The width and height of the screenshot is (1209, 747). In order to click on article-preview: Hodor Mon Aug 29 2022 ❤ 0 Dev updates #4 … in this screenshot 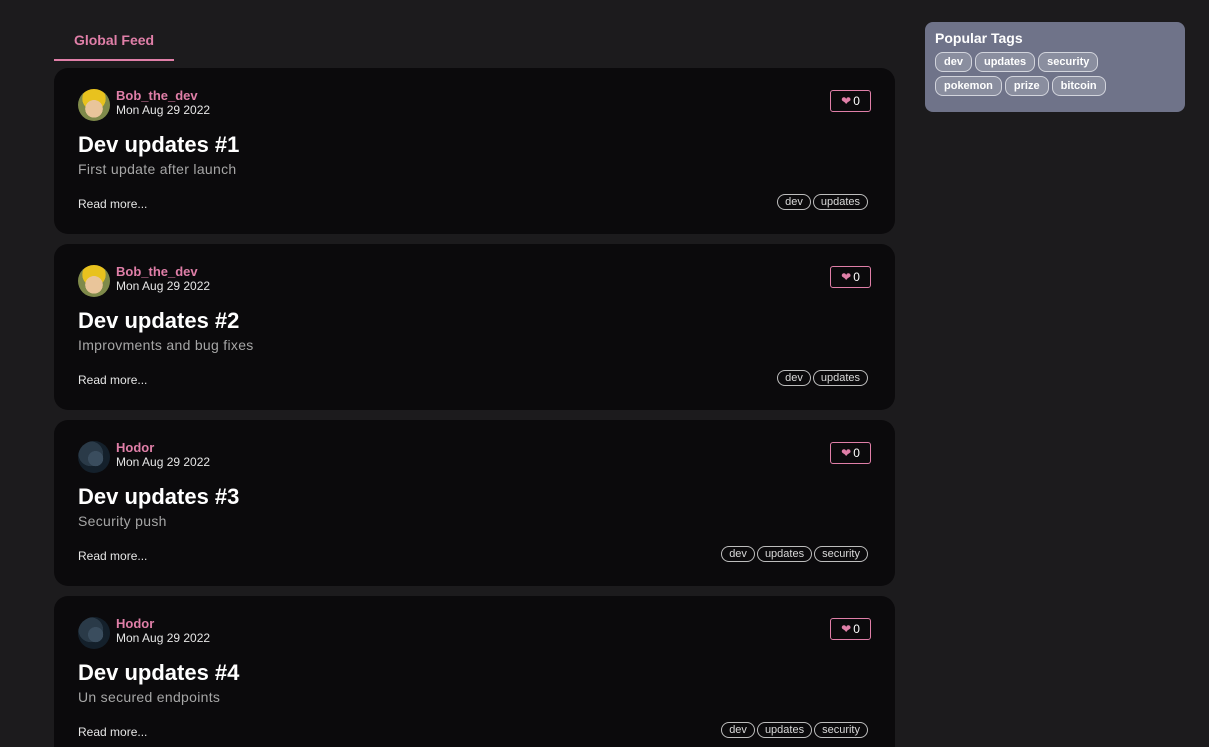, I will do `click(474, 671)`.